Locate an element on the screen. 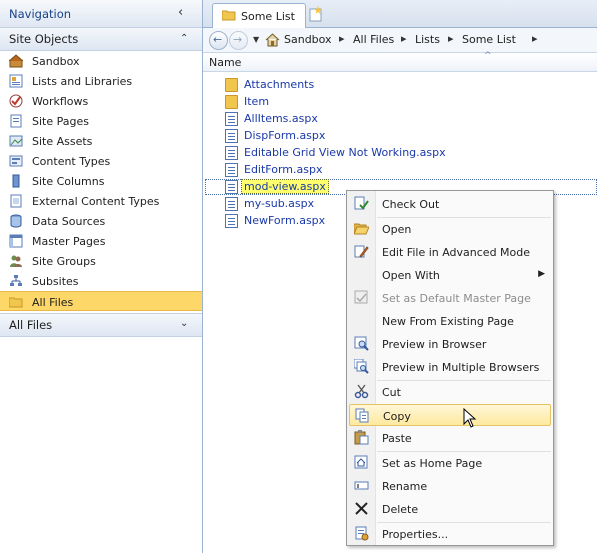 Image resolution: width=597 pixels, height=553 pixels. menu-item-set-as-home-page: Set as Home Page is located at coordinates (450, 463).